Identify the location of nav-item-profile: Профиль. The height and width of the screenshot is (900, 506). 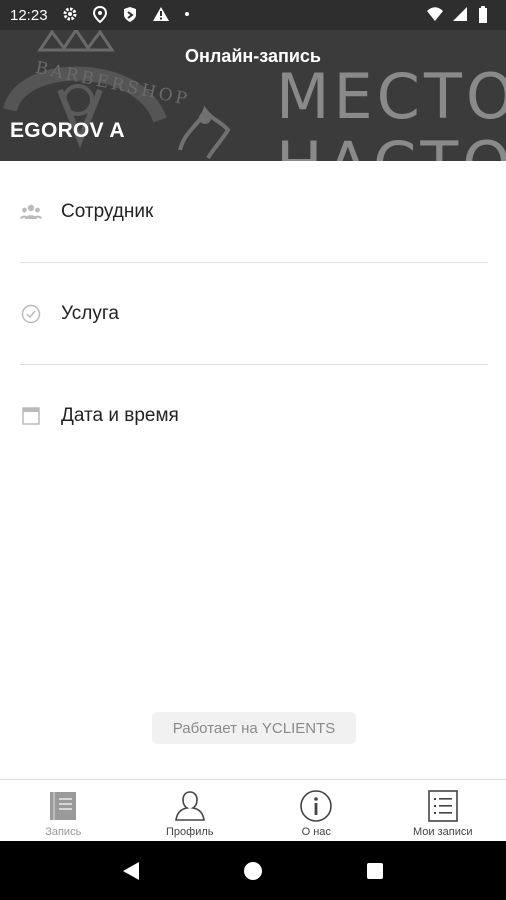
(190, 810).